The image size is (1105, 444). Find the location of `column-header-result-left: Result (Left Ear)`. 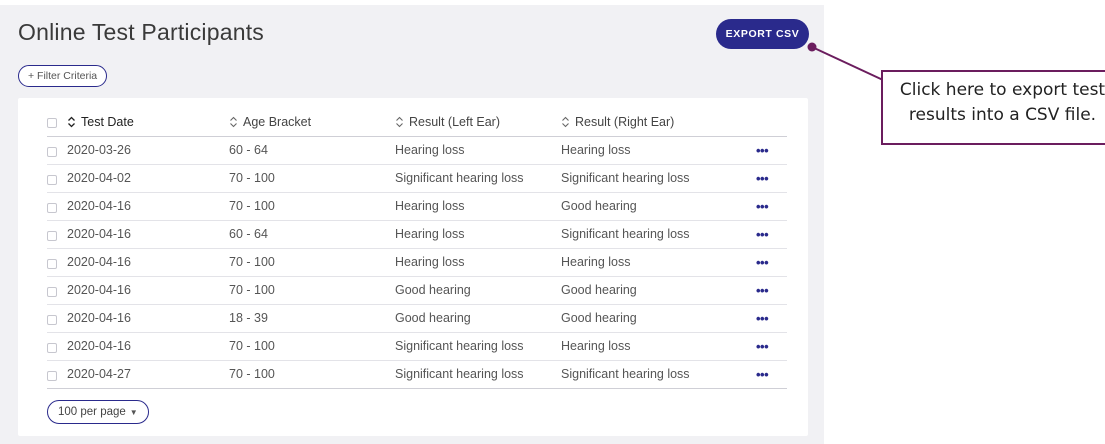

column-header-result-left: Result (Left Ear) is located at coordinates (478, 122).